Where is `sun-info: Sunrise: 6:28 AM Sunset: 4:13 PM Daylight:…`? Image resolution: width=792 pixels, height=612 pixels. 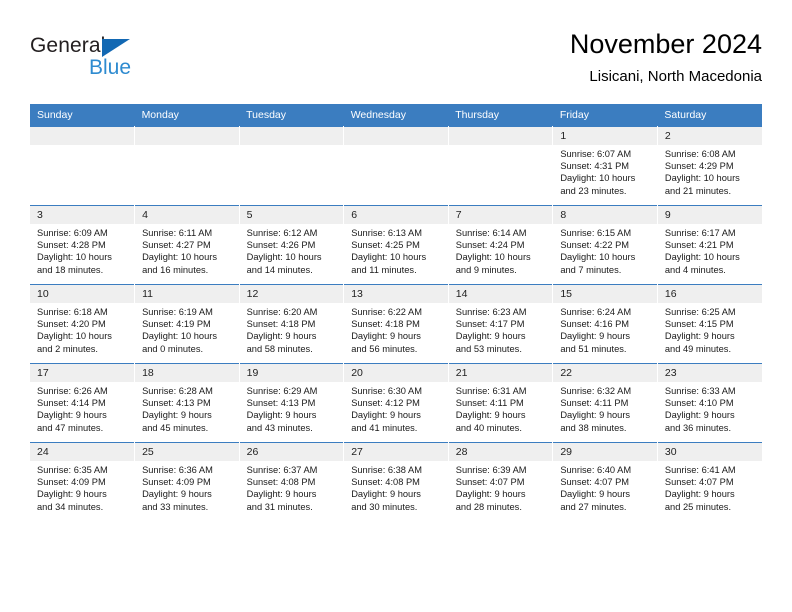
sun-info: Sunrise: 6:28 AM Sunset: 4:13 PM Daylight:… is located at coordinates (187, 408).